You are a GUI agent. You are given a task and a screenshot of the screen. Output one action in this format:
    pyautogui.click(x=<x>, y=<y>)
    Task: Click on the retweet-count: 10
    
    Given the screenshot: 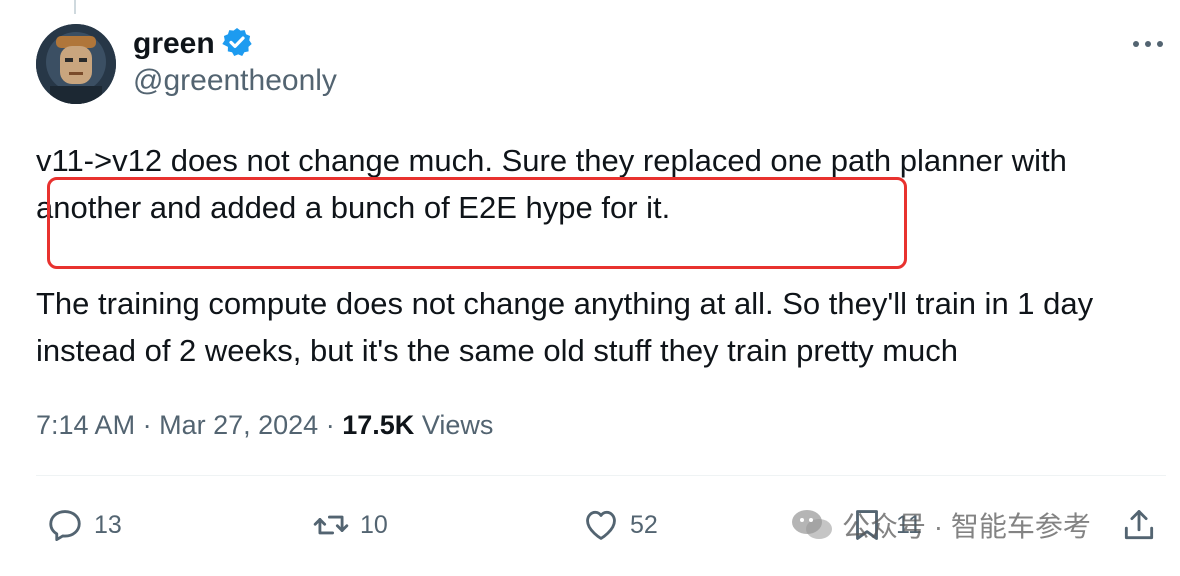 What is the action you would take?
    pyautogui.click(x=374, y=524)
    